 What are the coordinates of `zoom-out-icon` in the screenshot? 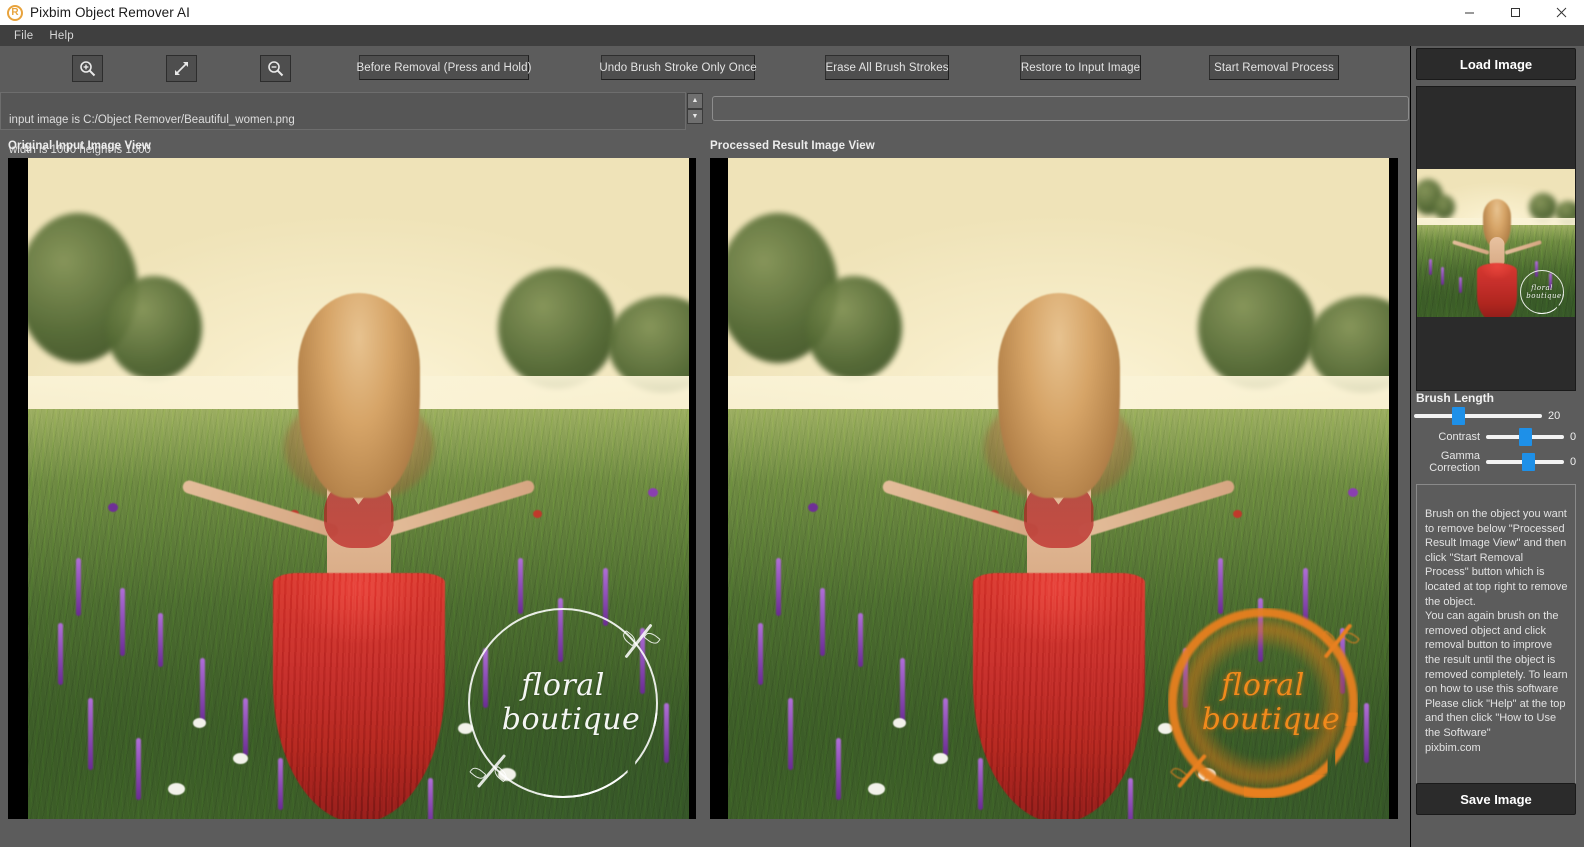 It's located at (275, 68).